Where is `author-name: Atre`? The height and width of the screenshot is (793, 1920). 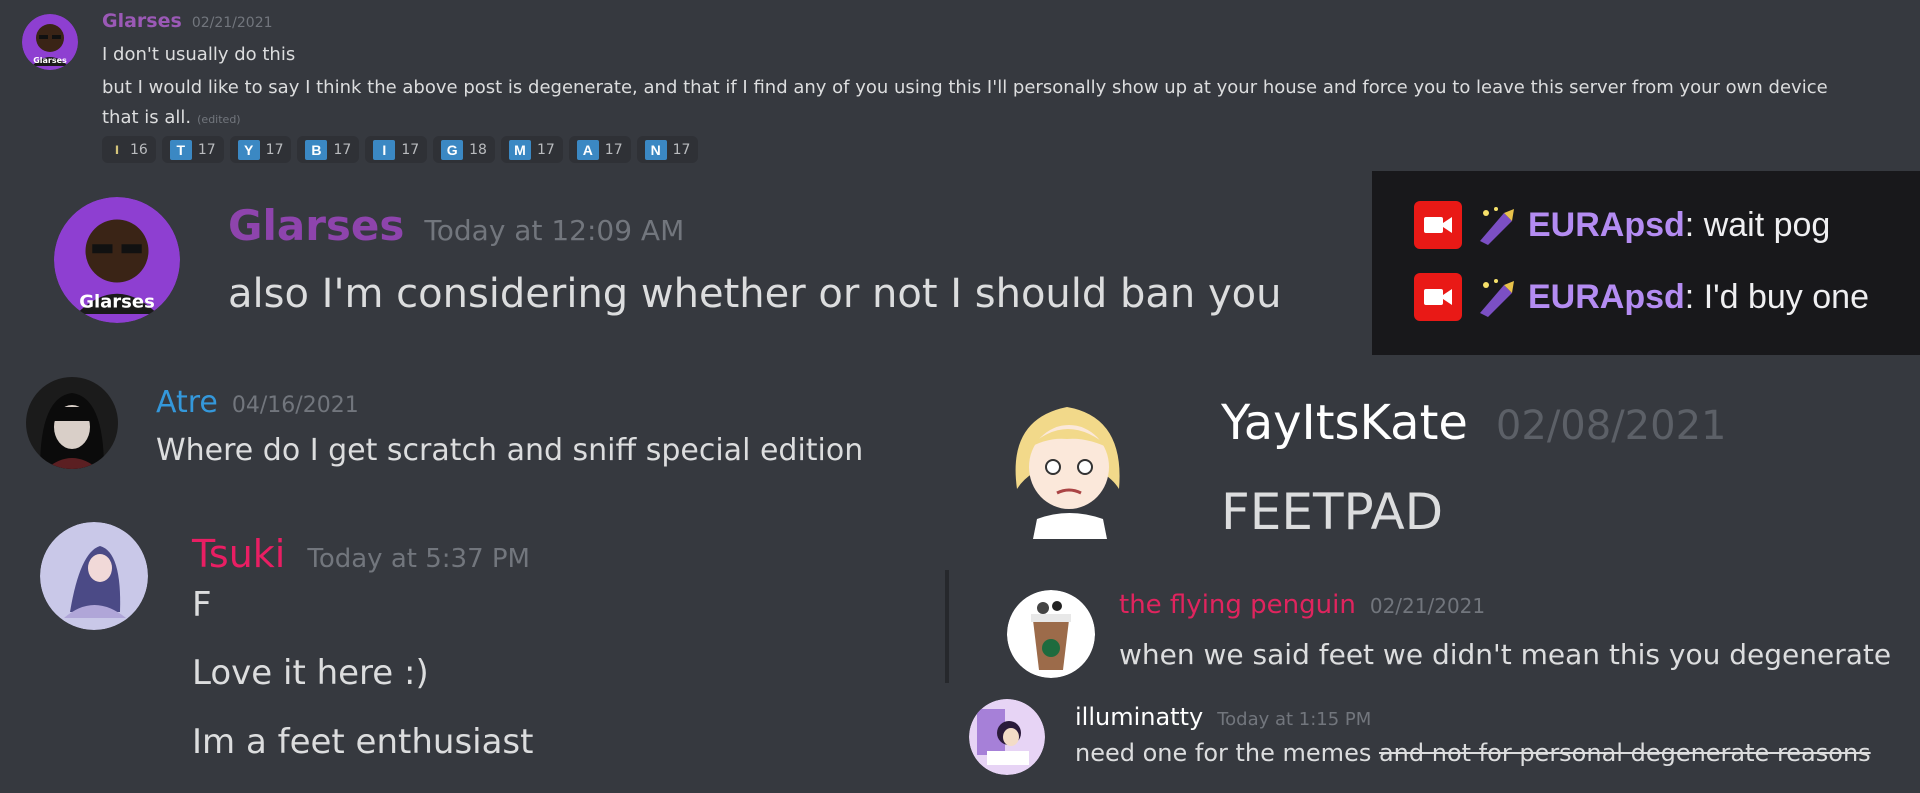 author-name: Atre is located at coordinates (187, 402).